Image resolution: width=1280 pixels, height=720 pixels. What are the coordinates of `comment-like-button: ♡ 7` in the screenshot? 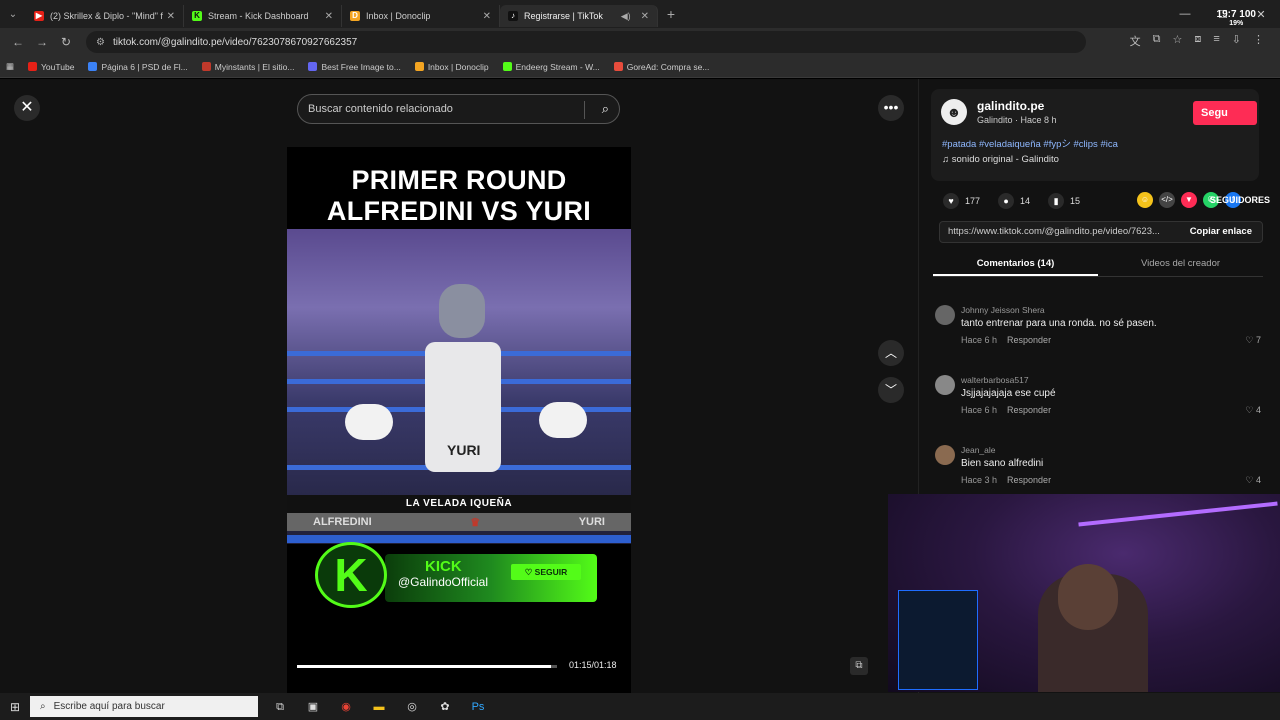 It's located at (1253, 340).